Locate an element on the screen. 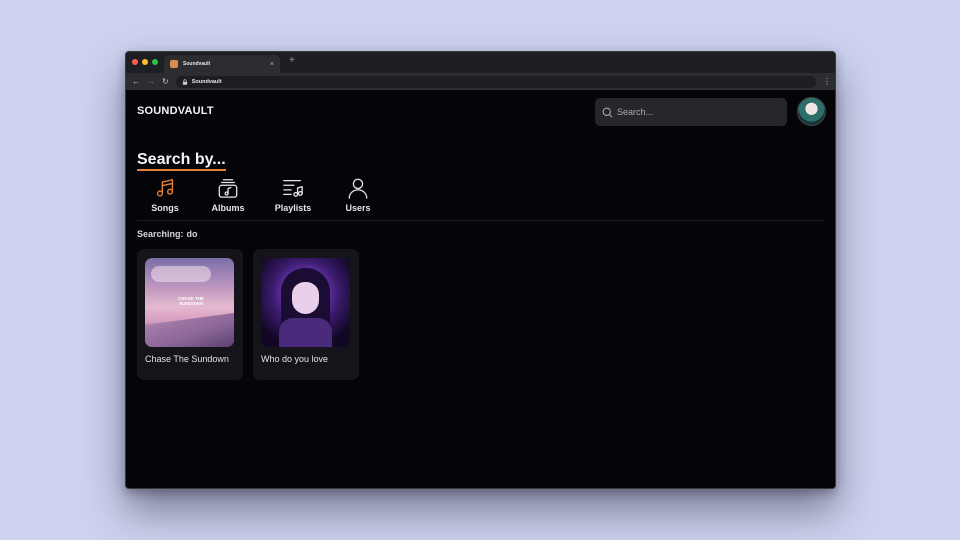 This screenshot has width=960, height=540. minimize-window-button is located at coordinates (145, 62).